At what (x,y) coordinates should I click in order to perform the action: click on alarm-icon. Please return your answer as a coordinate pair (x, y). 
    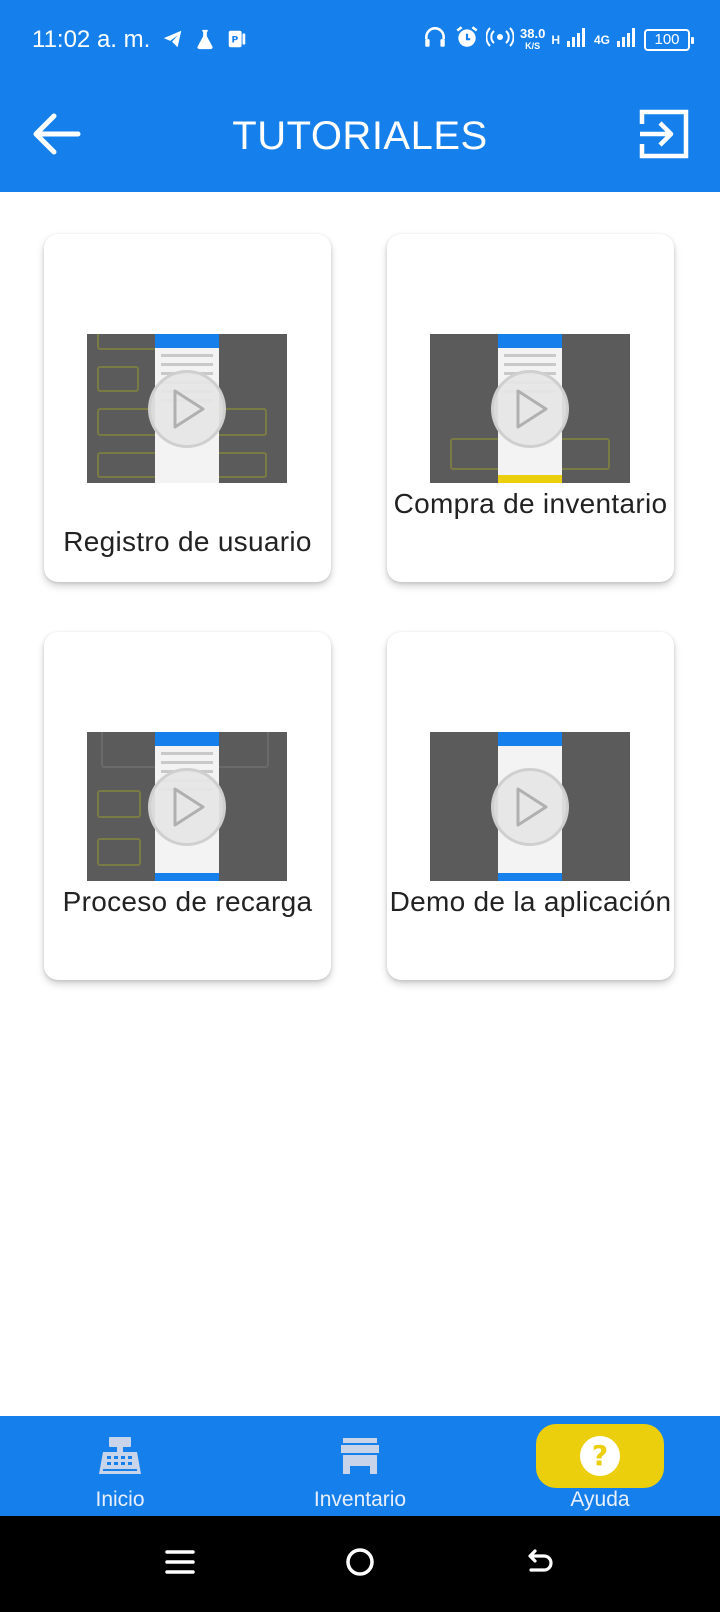
    Looking at the image, I should click on (467, 39).